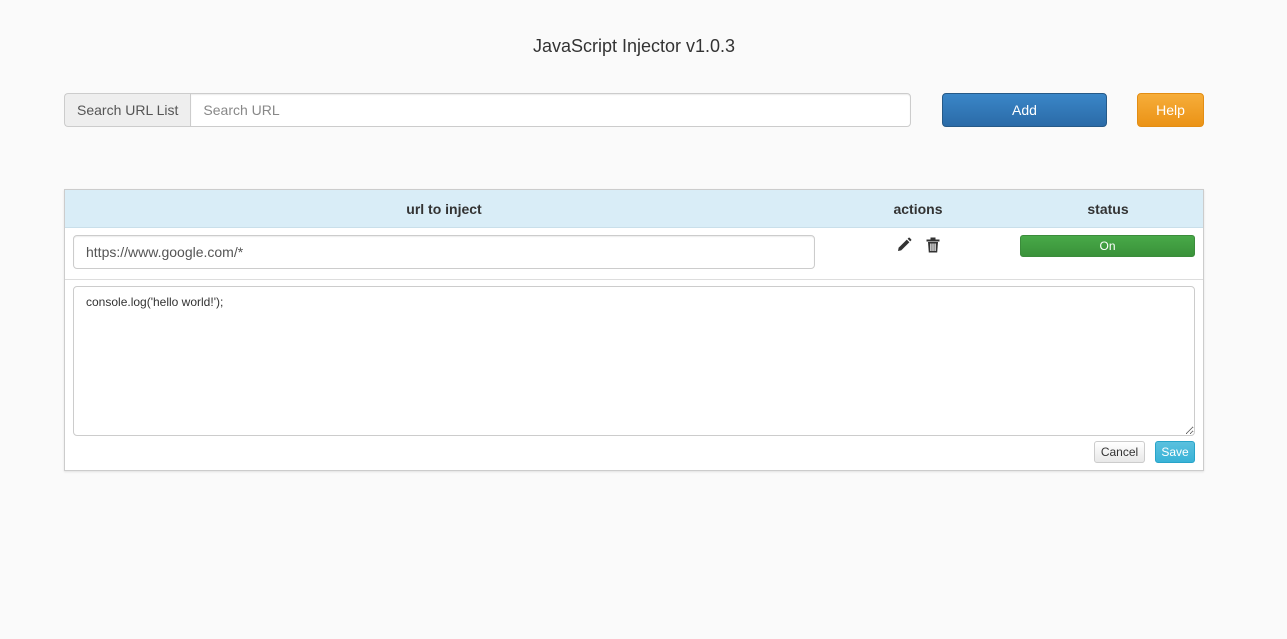  Describe the element at coordinates (634, 209) in the screenshot. I see `table-header: url to inject actions status` at that location.